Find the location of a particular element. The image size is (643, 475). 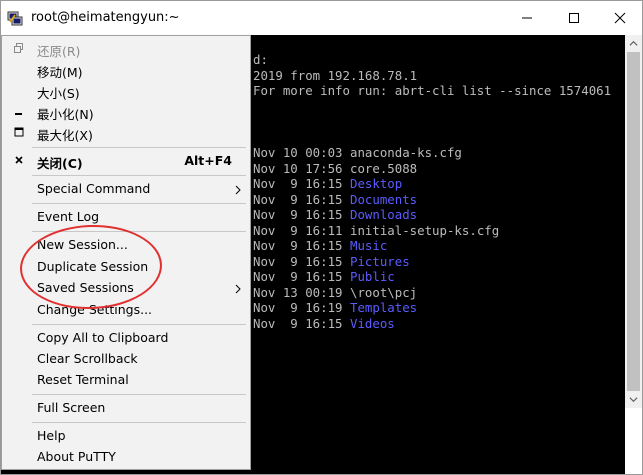

menu-item-close: 关闭(C) Alt+F4 is located at coordinates (126, 160).